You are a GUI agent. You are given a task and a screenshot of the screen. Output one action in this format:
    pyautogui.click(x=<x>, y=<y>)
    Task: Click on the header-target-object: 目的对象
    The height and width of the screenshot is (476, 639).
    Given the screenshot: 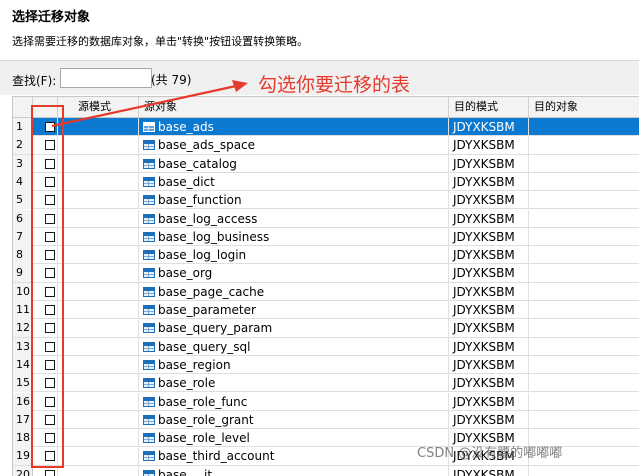 What is the action you would take?
    pyautogui.click(x=584, y=107)
    